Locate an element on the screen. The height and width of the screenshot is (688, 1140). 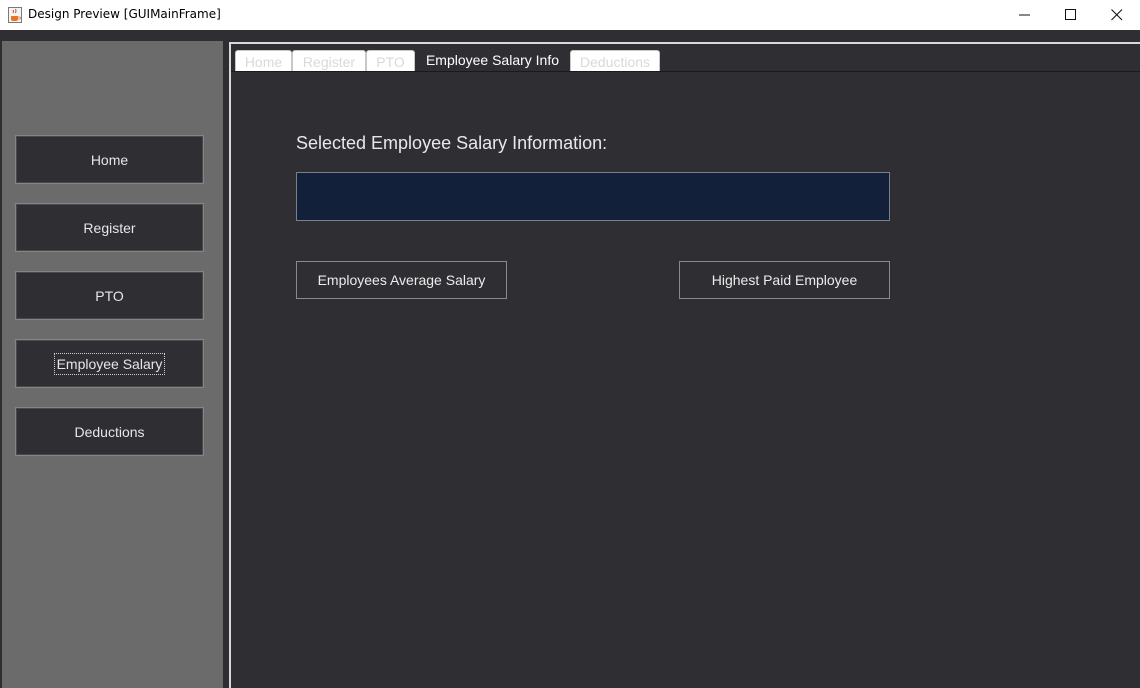
sidebar-deductions-button: Deductions is located at coordinates (109, 431).